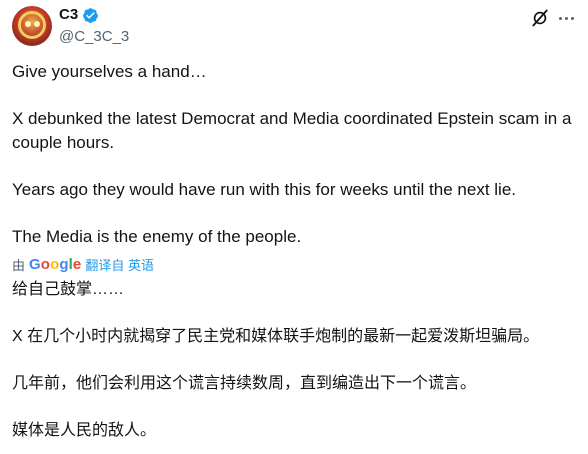  What do you see at coordinates (19, 265) in the screenshot?
I see `translated-by-label: 由` at bounding box center [19, 265].